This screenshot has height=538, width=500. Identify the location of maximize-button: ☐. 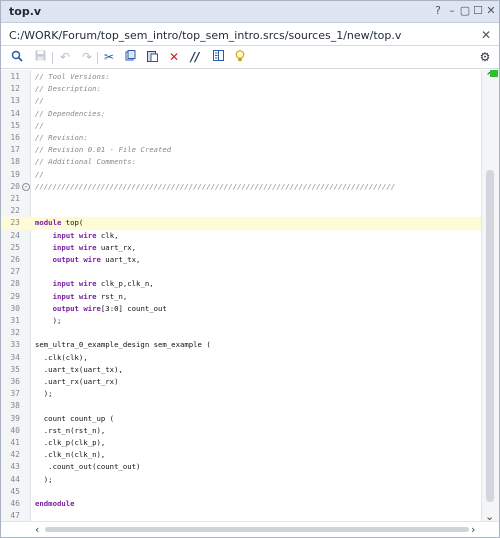
(478, 11).